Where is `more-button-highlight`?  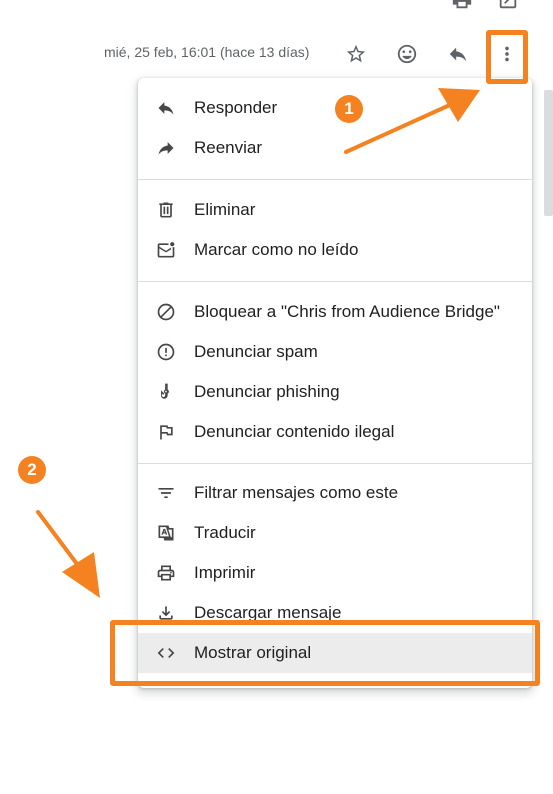
more-button-highlight is located at coordinates (507, 57).